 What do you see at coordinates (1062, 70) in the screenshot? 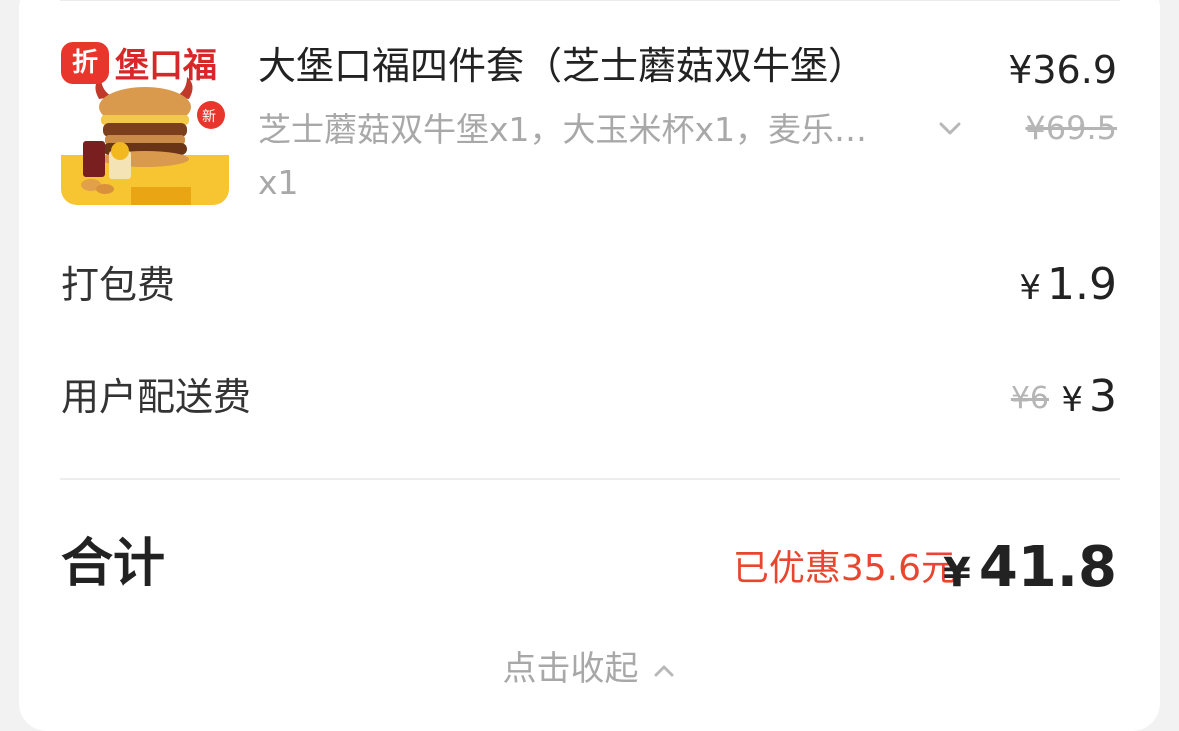
I see `product-price-current: ¥36.9` at bounding box center [1062, 70].